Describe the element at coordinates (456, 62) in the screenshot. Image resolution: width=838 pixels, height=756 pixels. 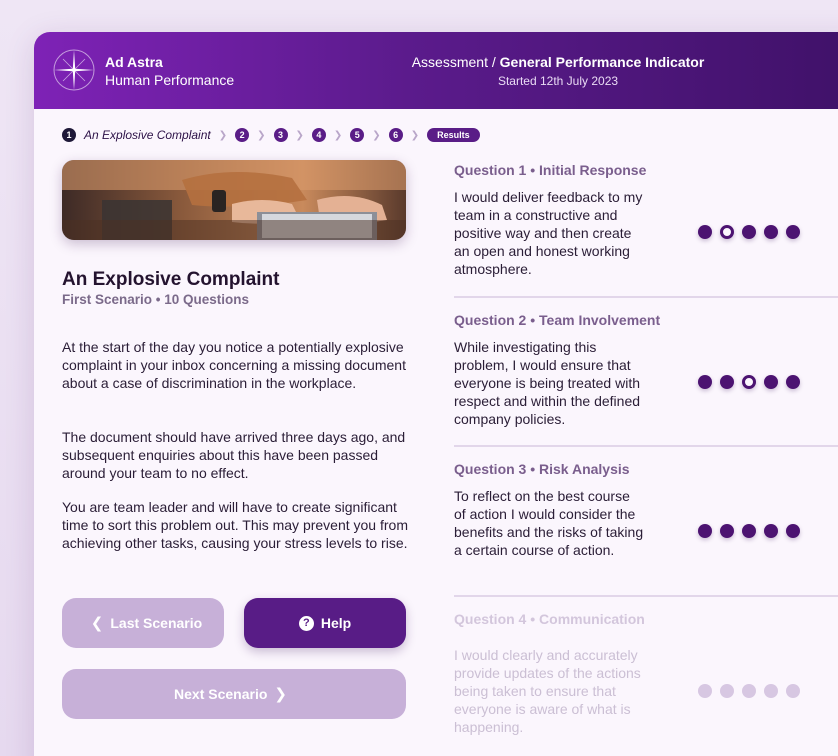
I see `breadcrumb-assessment: Assessment /` at that location.